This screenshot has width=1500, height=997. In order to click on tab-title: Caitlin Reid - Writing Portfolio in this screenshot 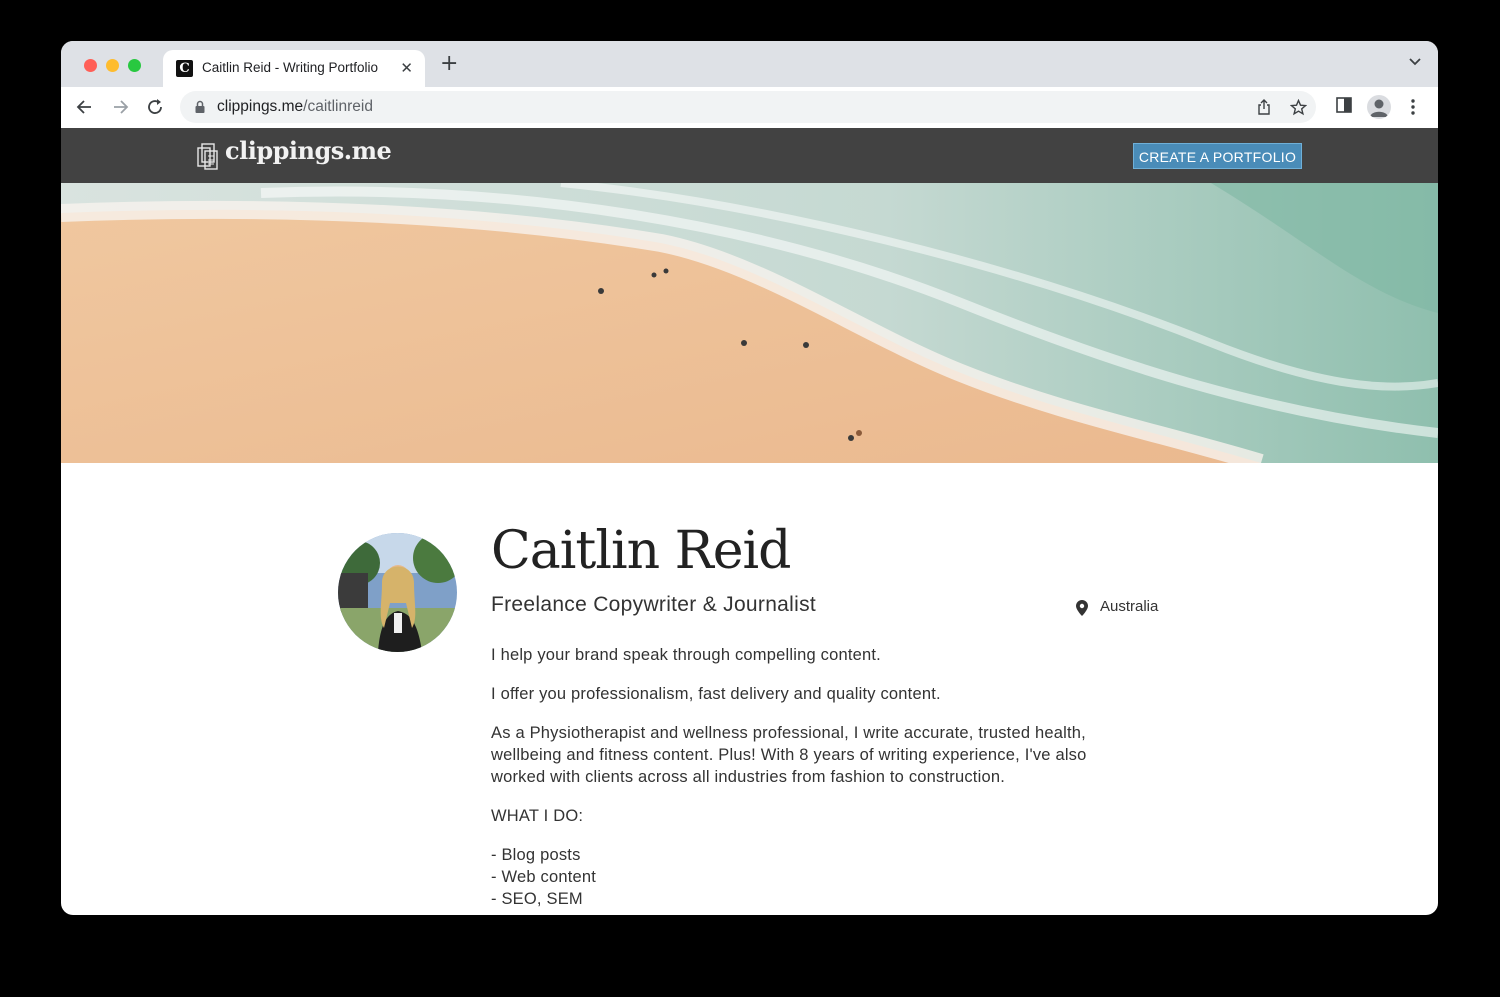, I will do `click(290, 67)`.